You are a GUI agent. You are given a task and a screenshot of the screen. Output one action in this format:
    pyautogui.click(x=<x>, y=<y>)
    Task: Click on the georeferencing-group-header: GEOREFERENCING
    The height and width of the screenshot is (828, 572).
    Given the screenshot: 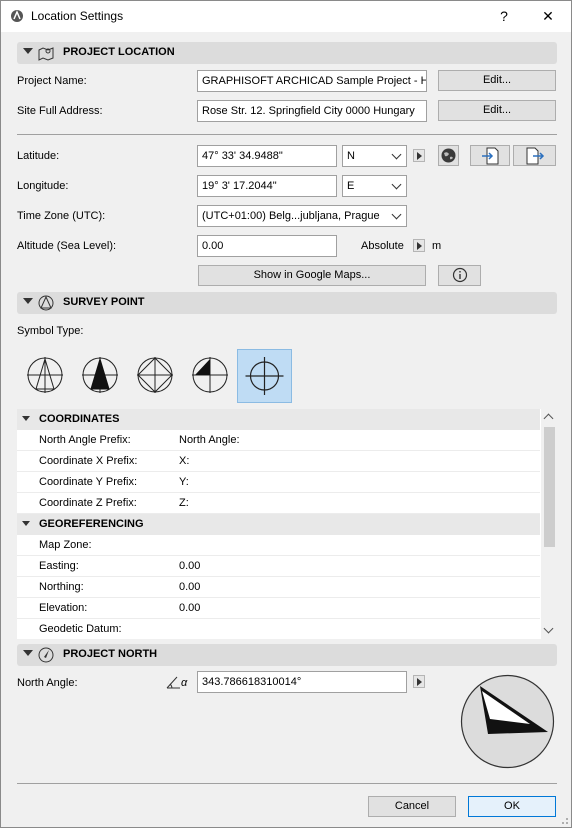 What is the action you would take?
    pyautogui.click(x=278, y=524)
    